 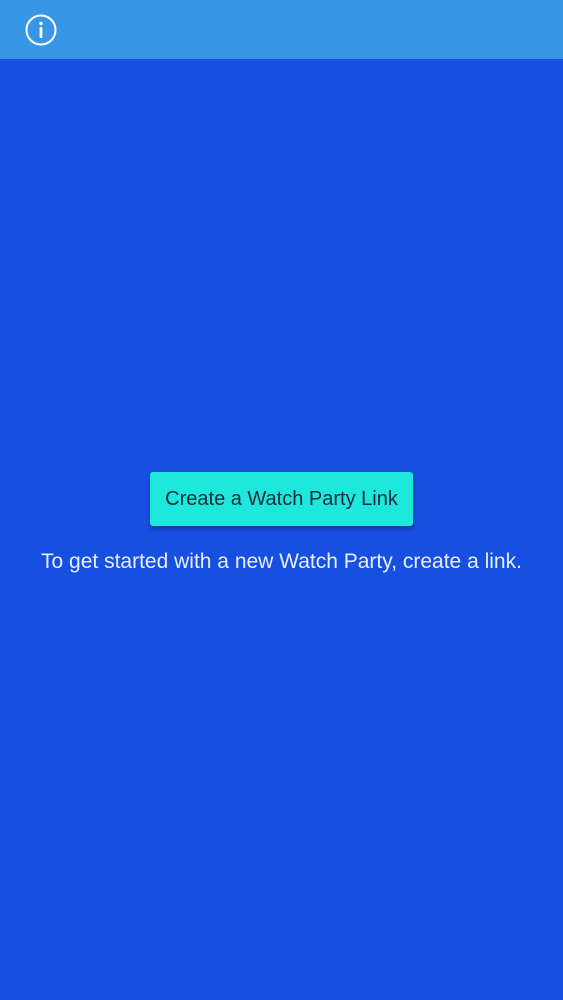 I want to click on info-icon, so click(x=41, y=30).